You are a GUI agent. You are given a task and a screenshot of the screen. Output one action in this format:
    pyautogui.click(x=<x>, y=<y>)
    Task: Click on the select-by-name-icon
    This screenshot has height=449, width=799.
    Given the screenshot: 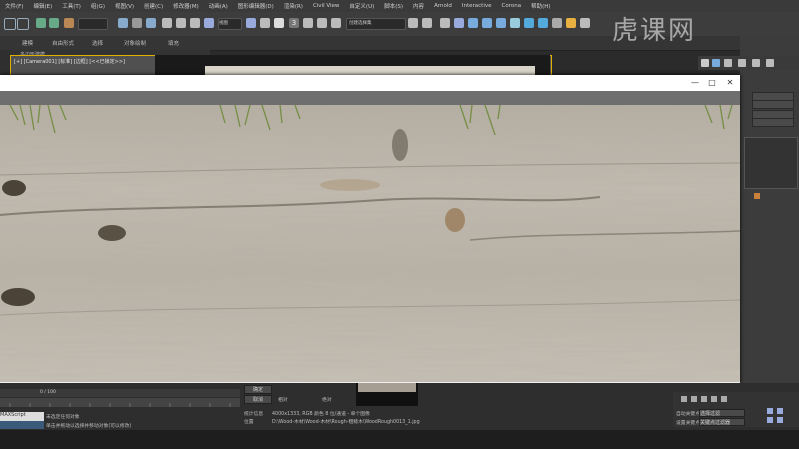 What is the action you would take?
    pyautogui.click(x=137, y=23)
    